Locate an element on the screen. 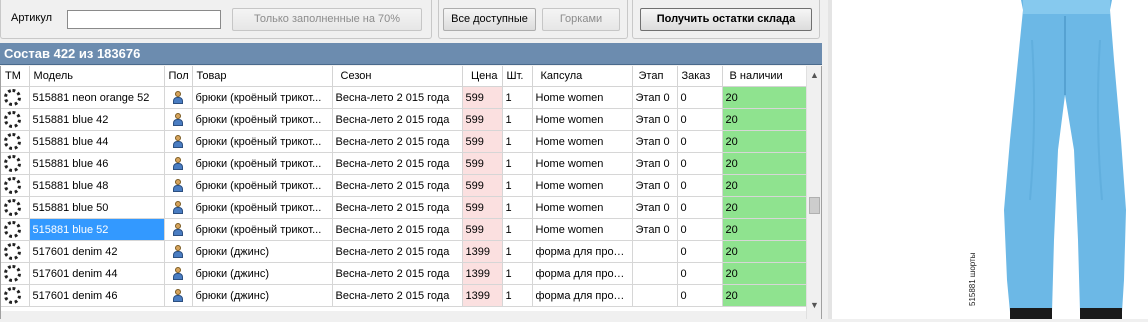 This screenshot has height=322, width=1148. col-header-capsule: Капсула is located at coordinates (582, 76).